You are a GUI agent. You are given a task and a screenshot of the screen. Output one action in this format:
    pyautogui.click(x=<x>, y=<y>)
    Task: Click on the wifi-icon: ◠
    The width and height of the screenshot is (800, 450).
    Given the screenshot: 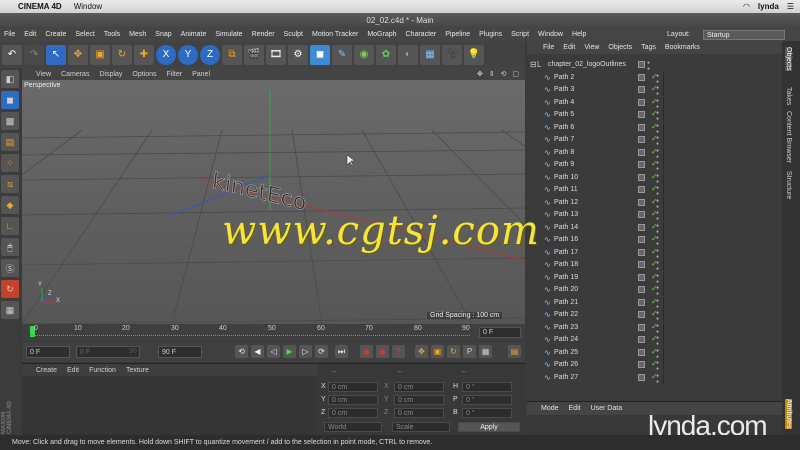 What is the action you would take?
    pyautogui.click(x=746, y=6)
    